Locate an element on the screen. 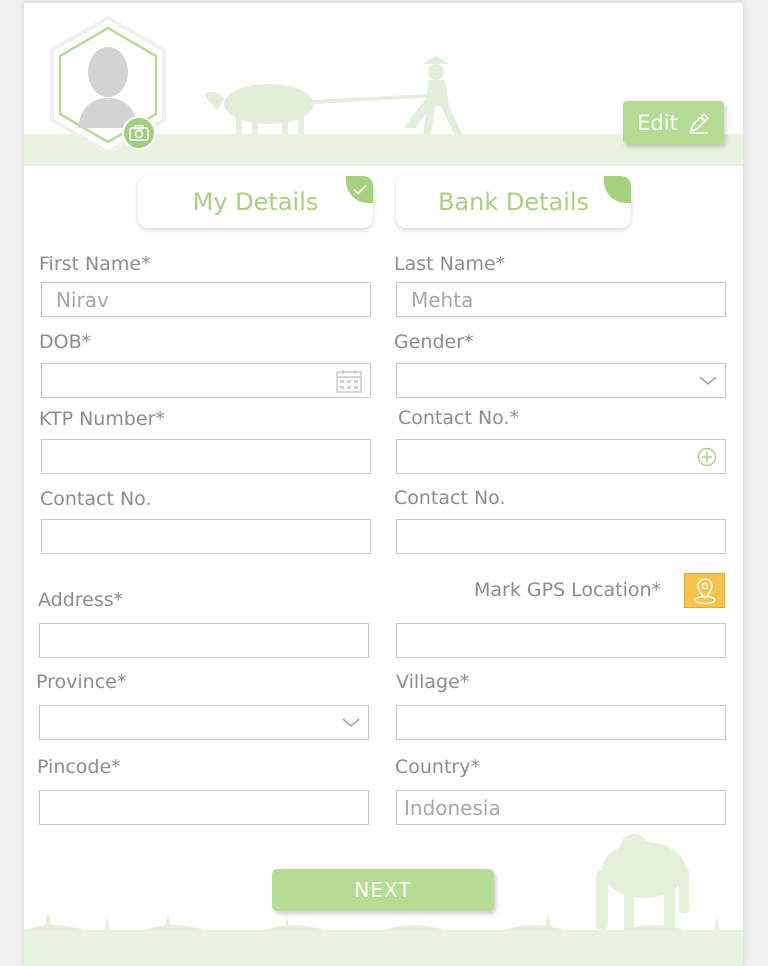 This screenshot has height=966, width=768. tab-my-details-label: My Details is located at coordinates (255, 202).